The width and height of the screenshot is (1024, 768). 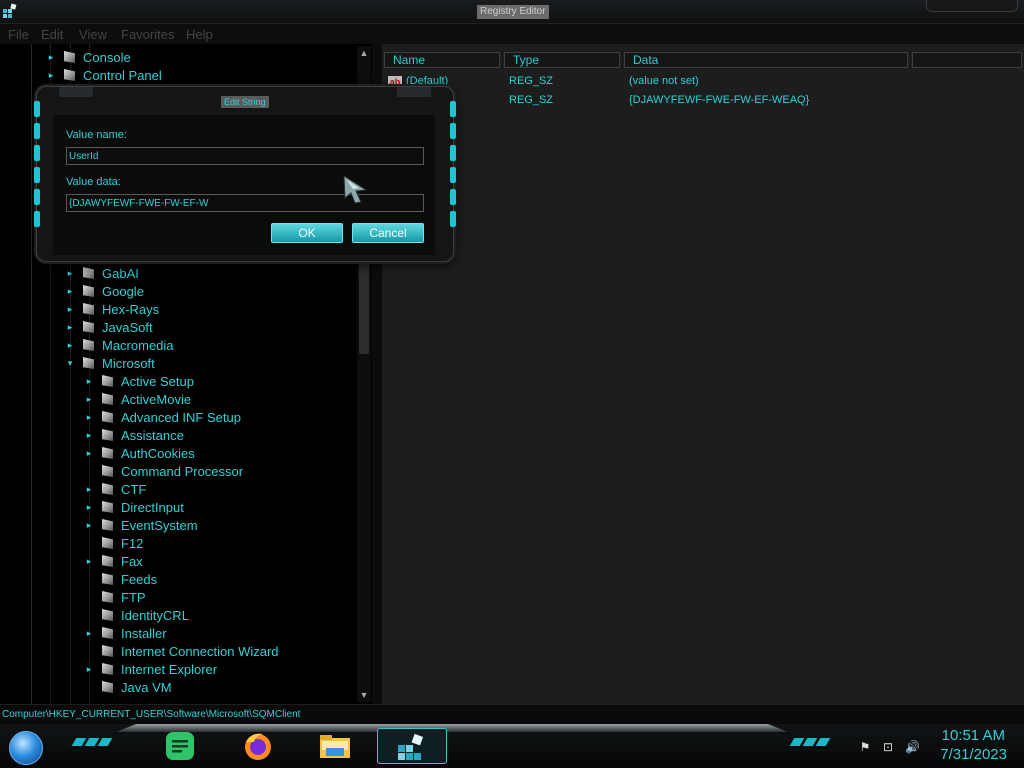 What do you see at coordinates (70, 363) in the screenshot?
I see `collapse-arrow-icon: ▾` at bounding box center [70, 363].